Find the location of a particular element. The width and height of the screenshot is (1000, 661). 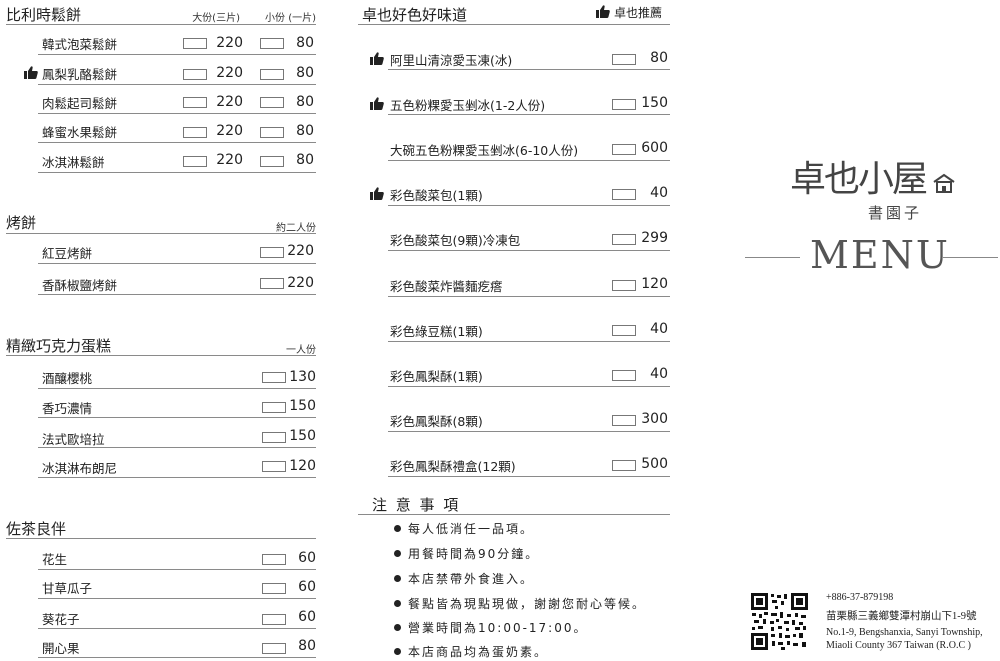

recommend-label: 卓也推薦 is located at coordinates (638, 13).